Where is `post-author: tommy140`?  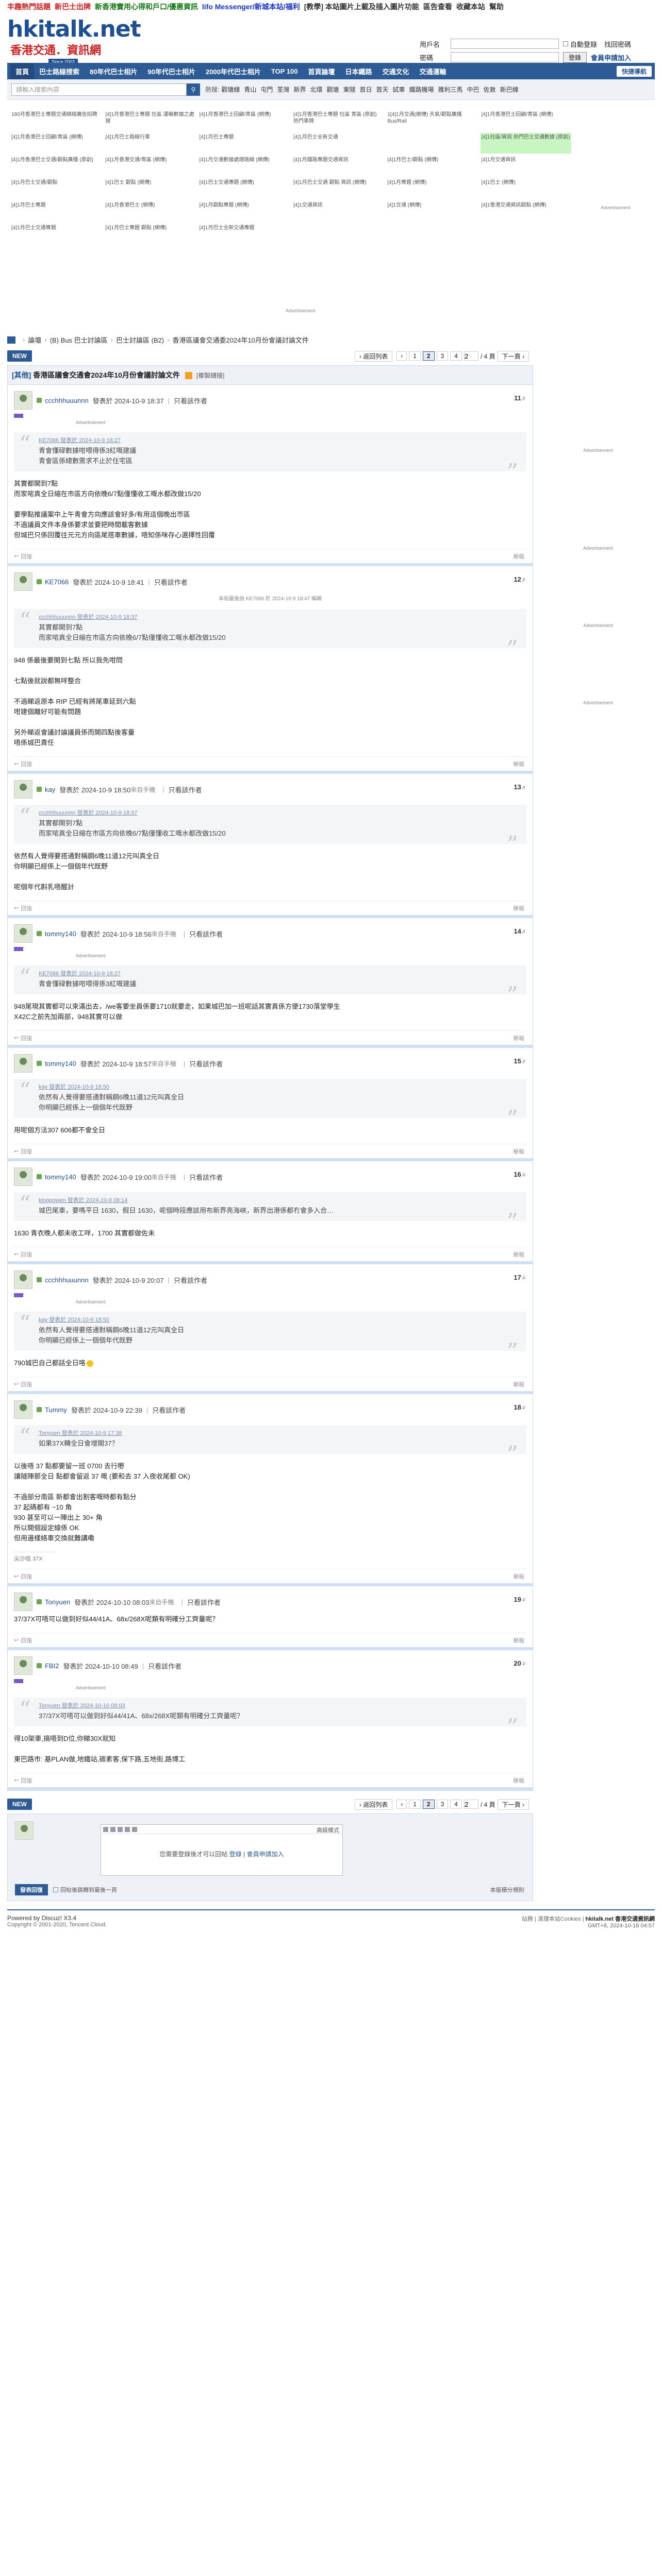
post-author: tommy140 is located at coordinates (61, 934).